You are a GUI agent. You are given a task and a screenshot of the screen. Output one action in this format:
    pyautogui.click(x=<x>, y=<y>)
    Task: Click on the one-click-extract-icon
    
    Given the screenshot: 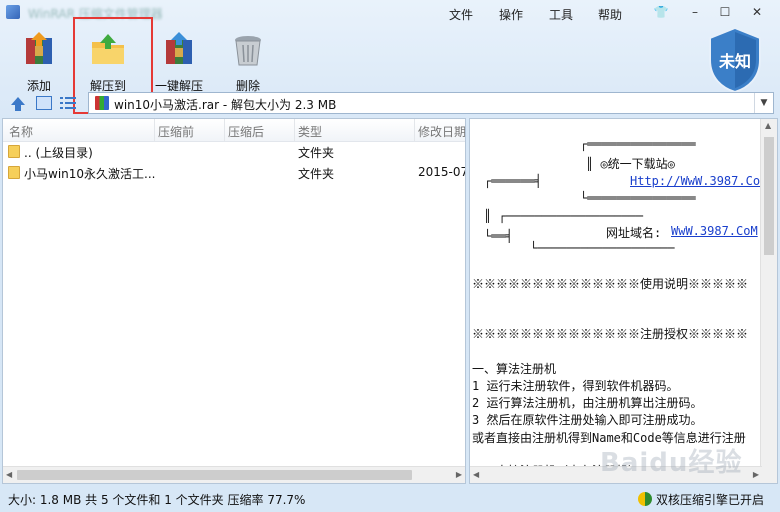 What is the action you would take?
    pyautogui.click(x=179, y=48)
    